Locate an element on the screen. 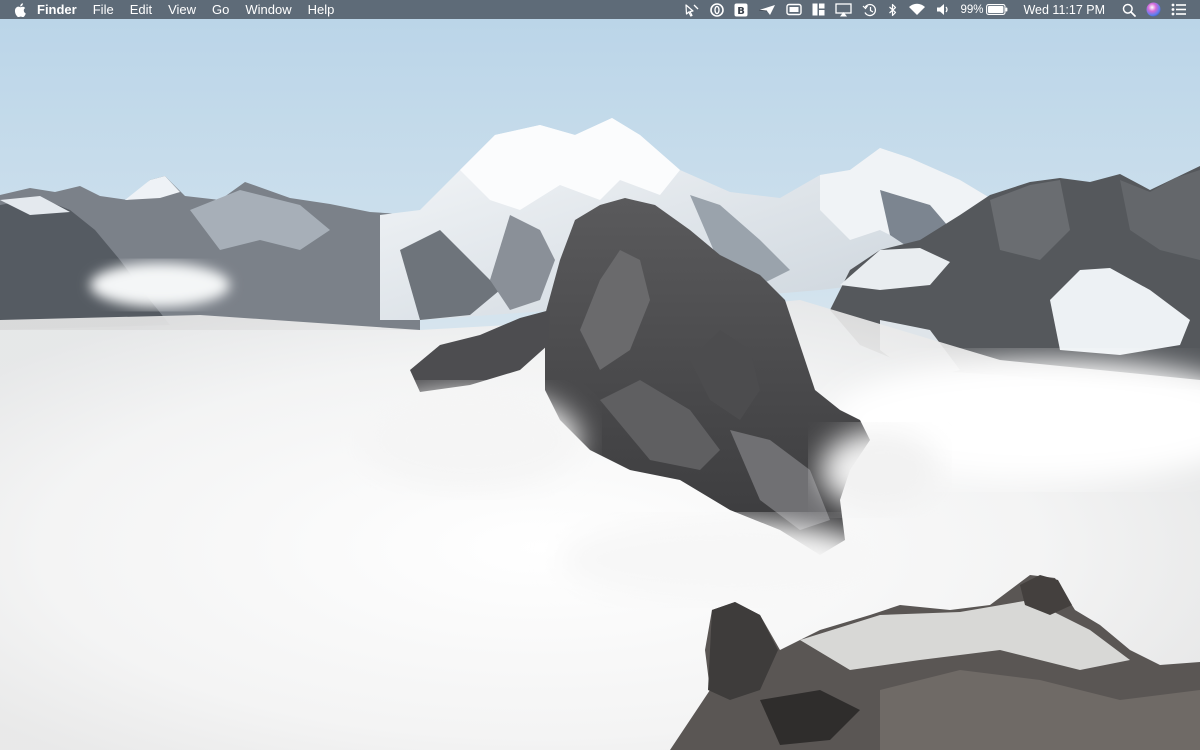  opera-circle-icon is located at coordinates (717, 9).